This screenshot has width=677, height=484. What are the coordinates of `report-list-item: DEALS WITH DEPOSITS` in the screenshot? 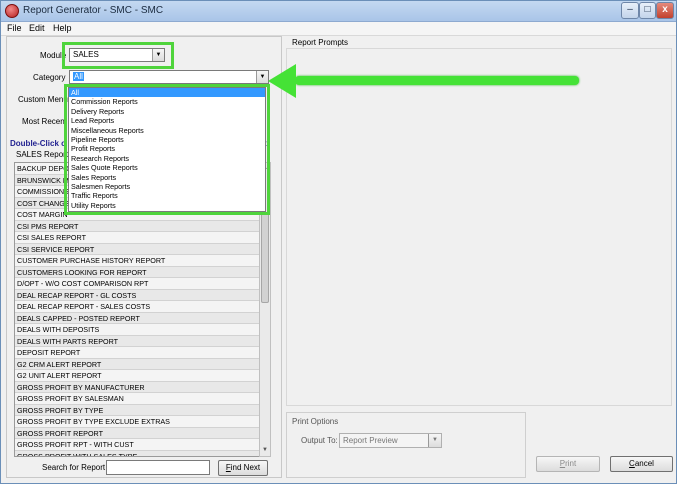 It's located at (142, 330).